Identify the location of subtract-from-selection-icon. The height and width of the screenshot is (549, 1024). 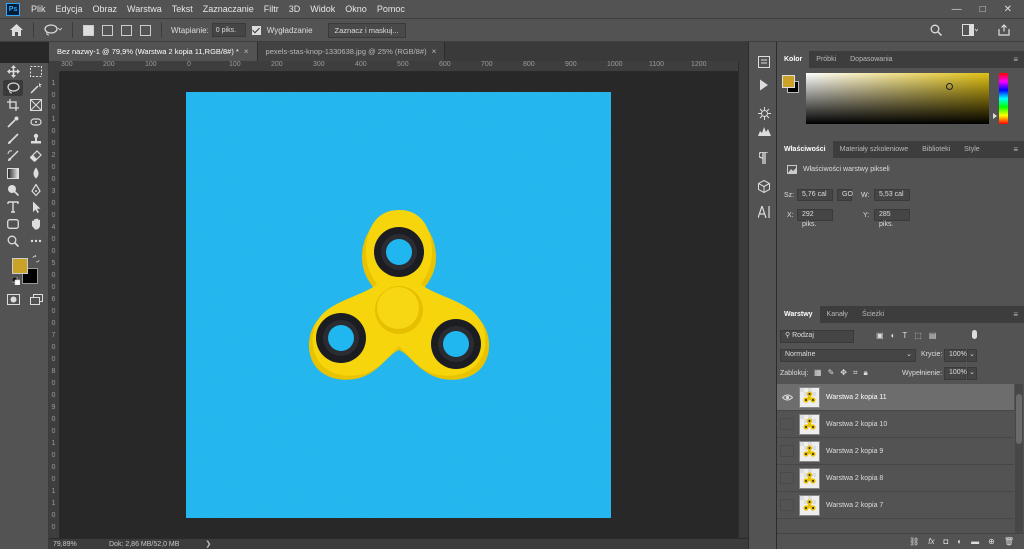
(126, 30).